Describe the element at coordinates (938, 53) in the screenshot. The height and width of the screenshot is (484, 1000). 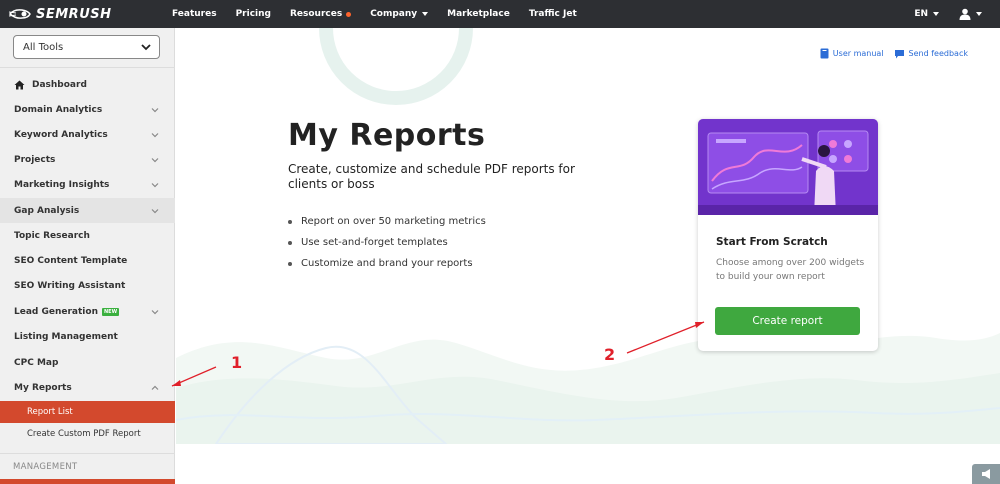
I see `send-feedback-label: Send feedback` at that location.